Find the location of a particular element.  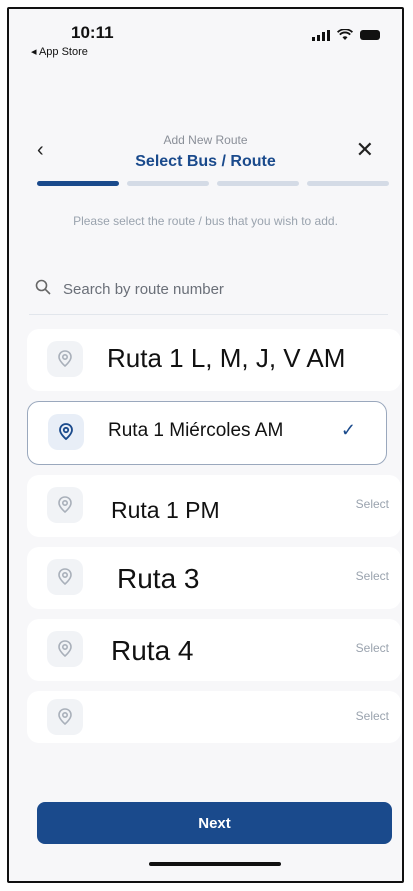

route-label: Ruta 1 Miércoles AM is located at coordinates (196, 430).